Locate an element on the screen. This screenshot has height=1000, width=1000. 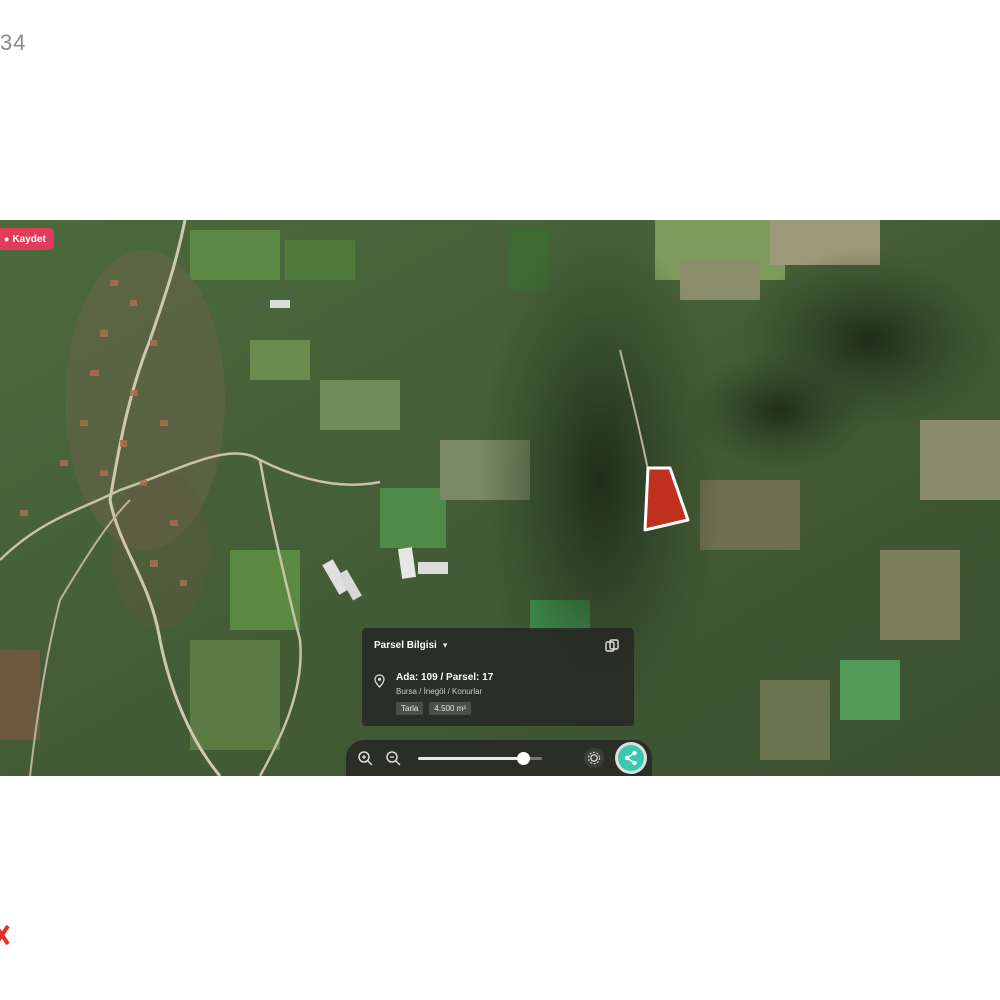
save-badge-label: Kaydet is located at coordinates (29, 239).